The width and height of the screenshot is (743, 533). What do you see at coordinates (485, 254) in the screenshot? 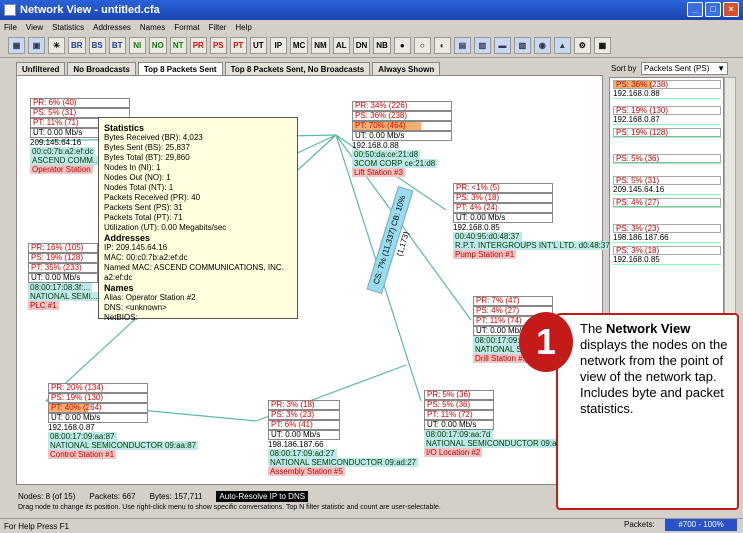
I see `node-pump-name: Pump Station #1` at bounding box center [485, 254].